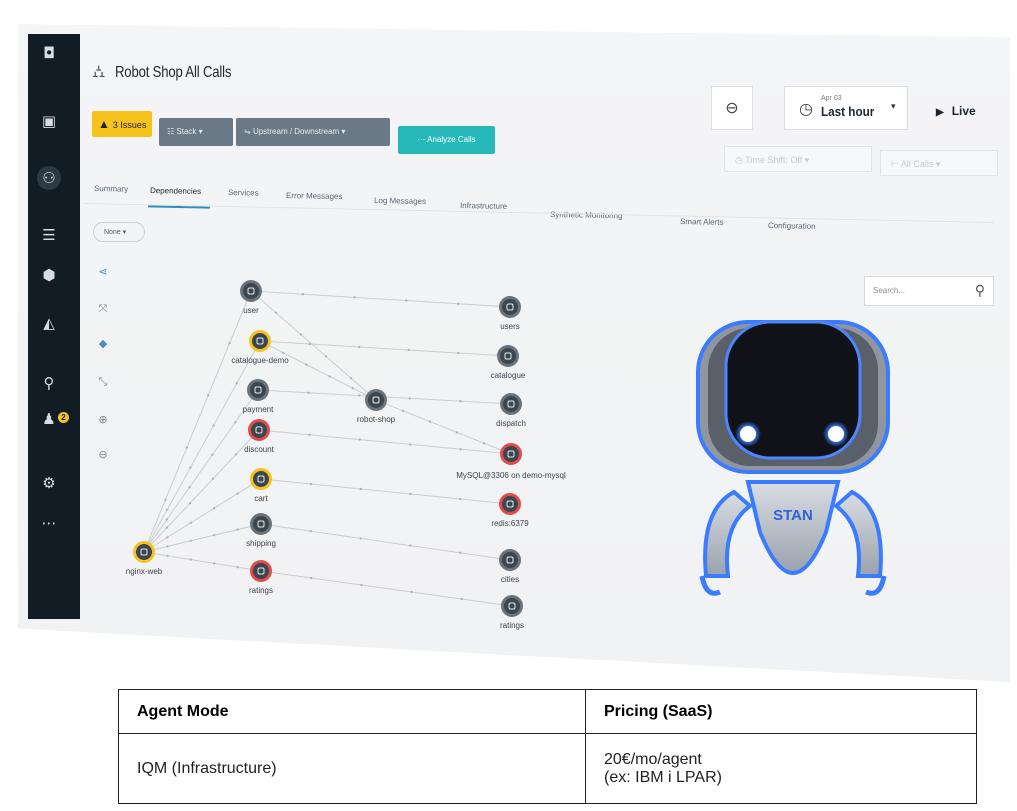 Image resolution: width=1017 pixels, height=811 pixels. I want to click on cell-pricing: 20€/mo/agent (ex: IBM i LPAR), so click(781, 768).